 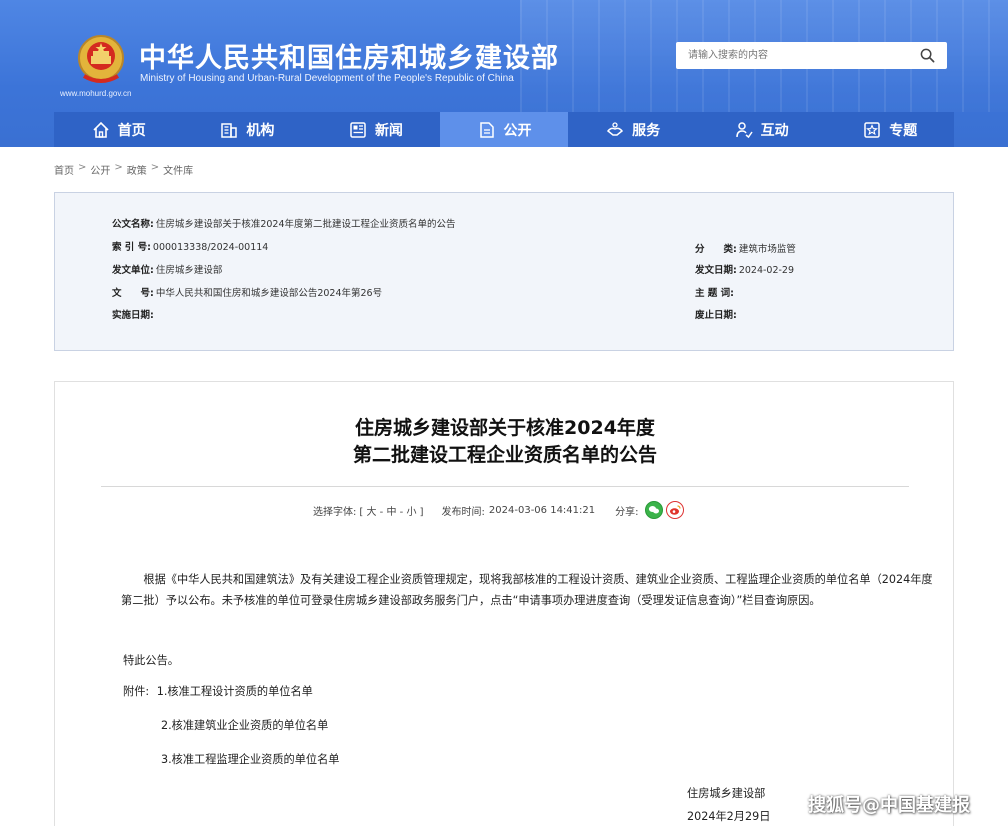 I want to click on font-bracket-close: ], so click(x=421, y=512).